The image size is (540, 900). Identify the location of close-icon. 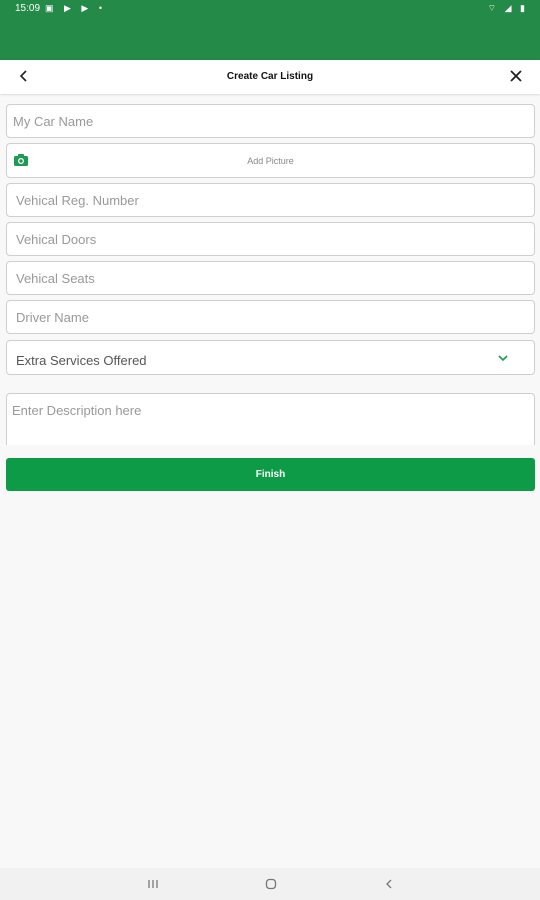
(516, 76).